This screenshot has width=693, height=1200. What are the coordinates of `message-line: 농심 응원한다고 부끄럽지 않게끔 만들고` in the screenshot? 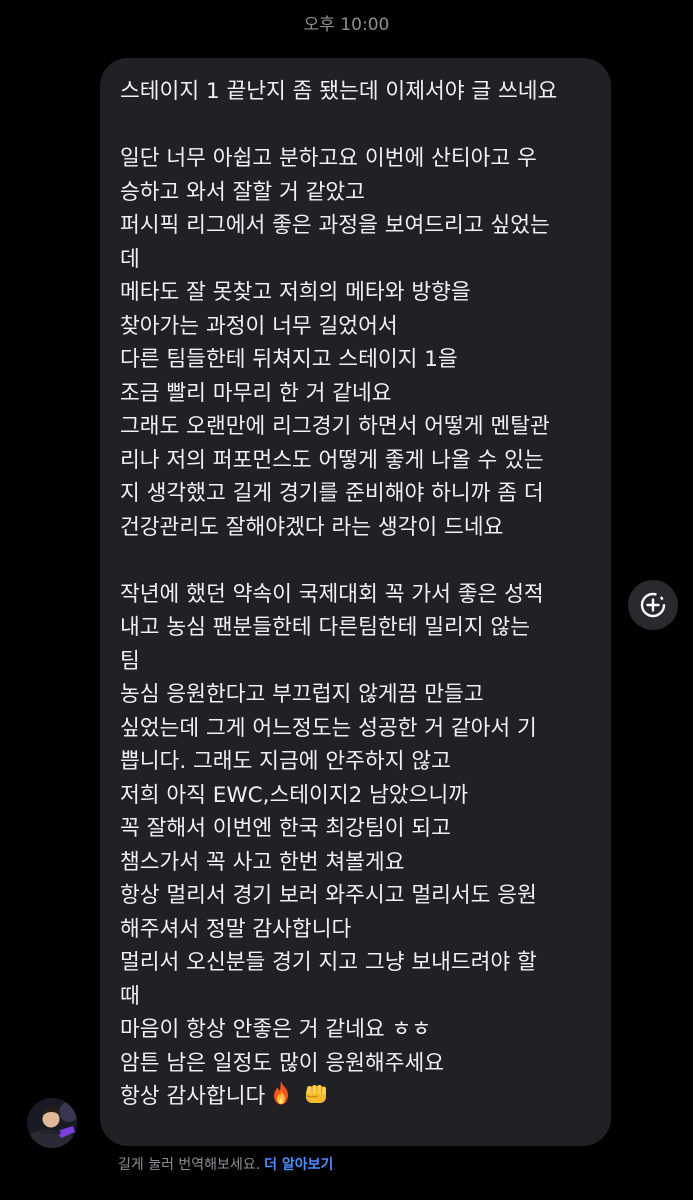 It's located at (302, 694).